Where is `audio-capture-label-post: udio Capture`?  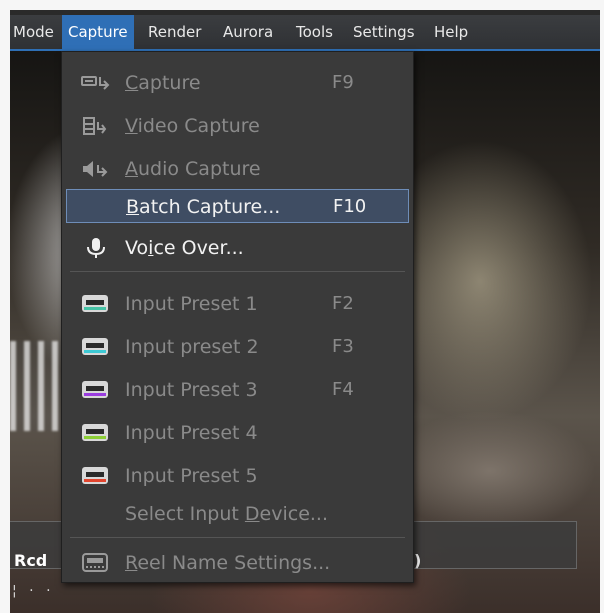
audio-capture-label-post: udio Capture is located at coordinates (199, 169).